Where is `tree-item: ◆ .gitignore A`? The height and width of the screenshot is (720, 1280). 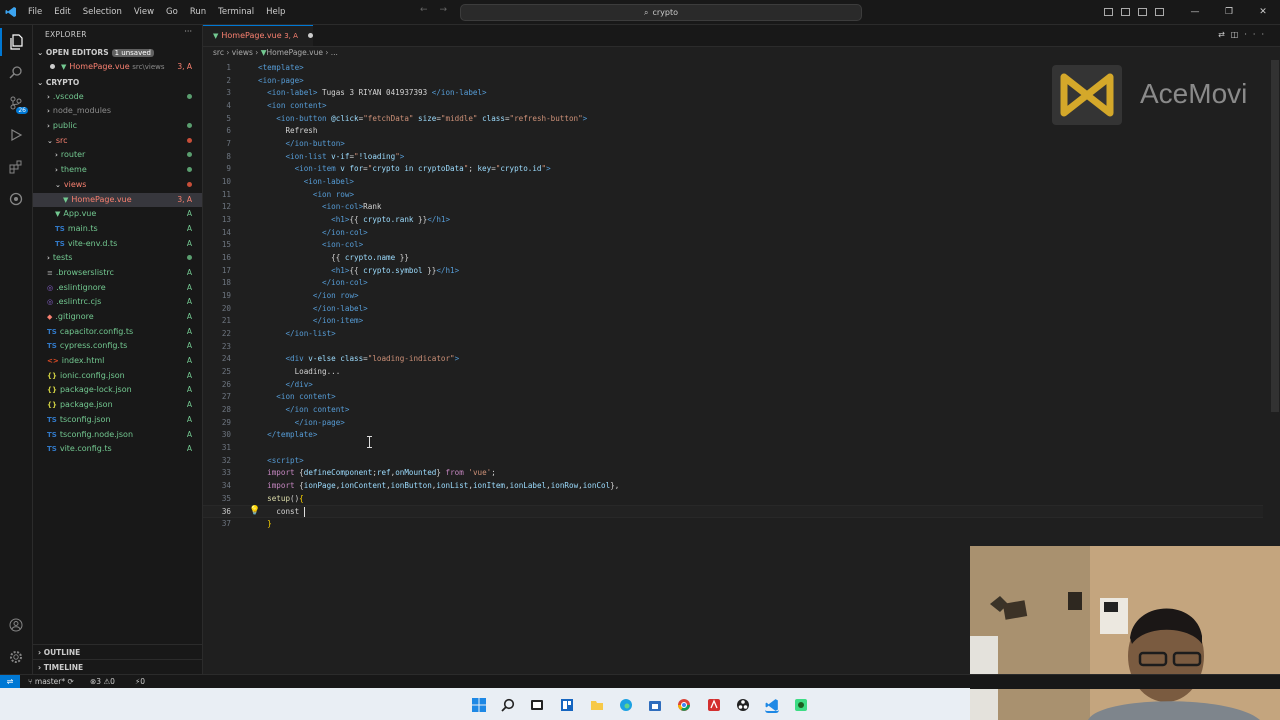 tree-item: ◆ .gitignore A is located at coordinates (117, 317).